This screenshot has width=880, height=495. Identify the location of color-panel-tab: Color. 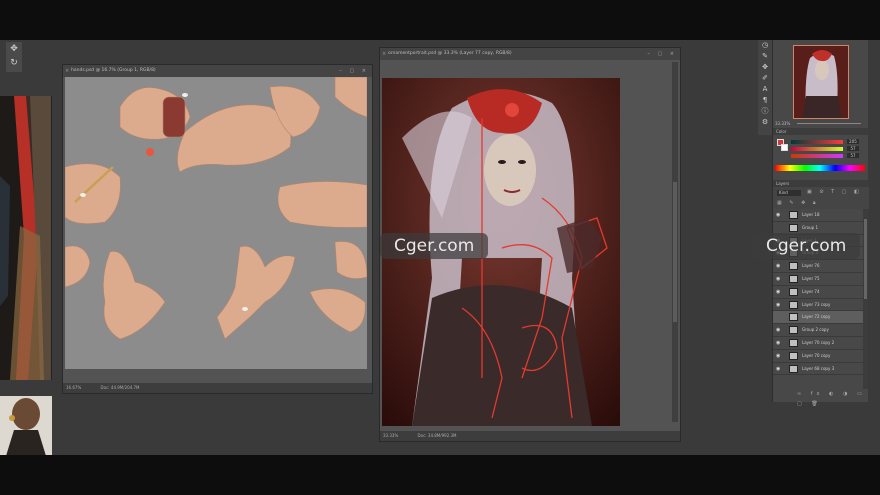
(821, 131).